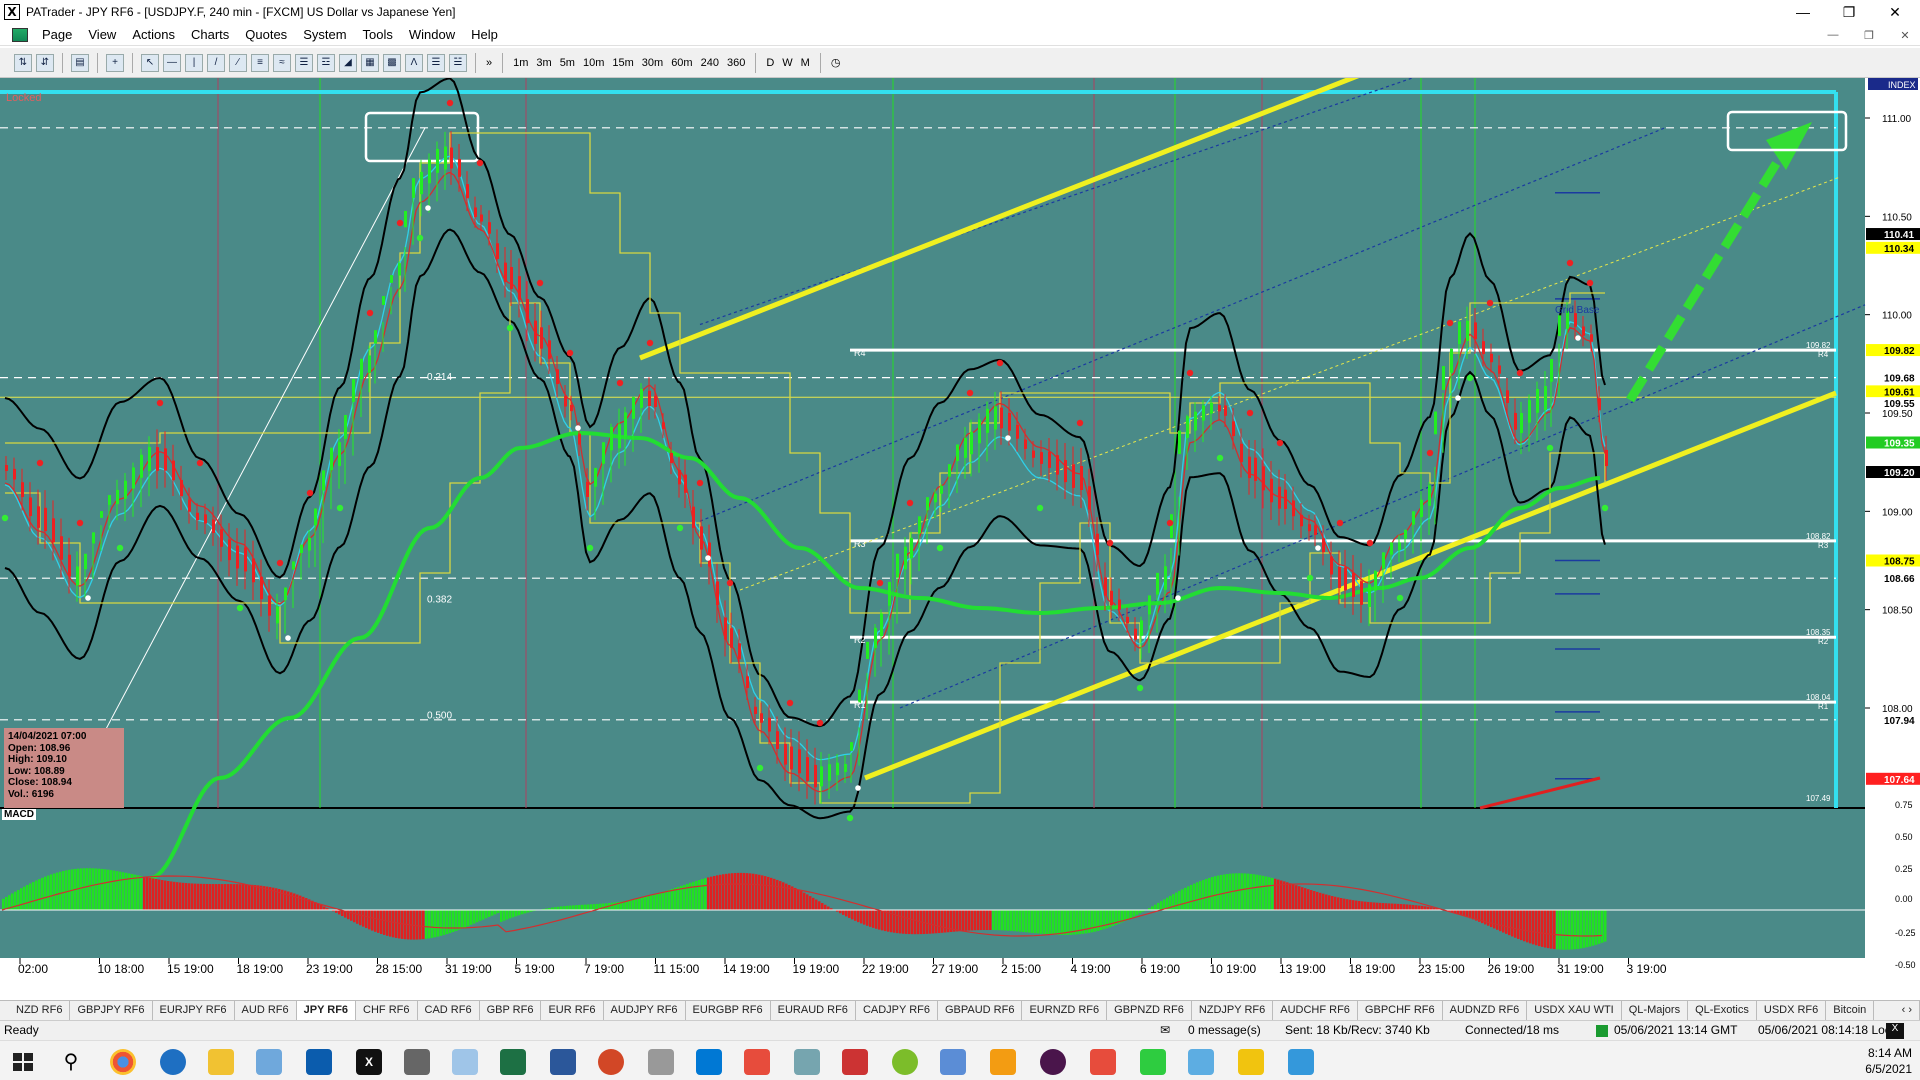  What do you see at coordinates (484, 35) in the screenshot?
I see `menu-help: Help` at bounding box center [484, 35].